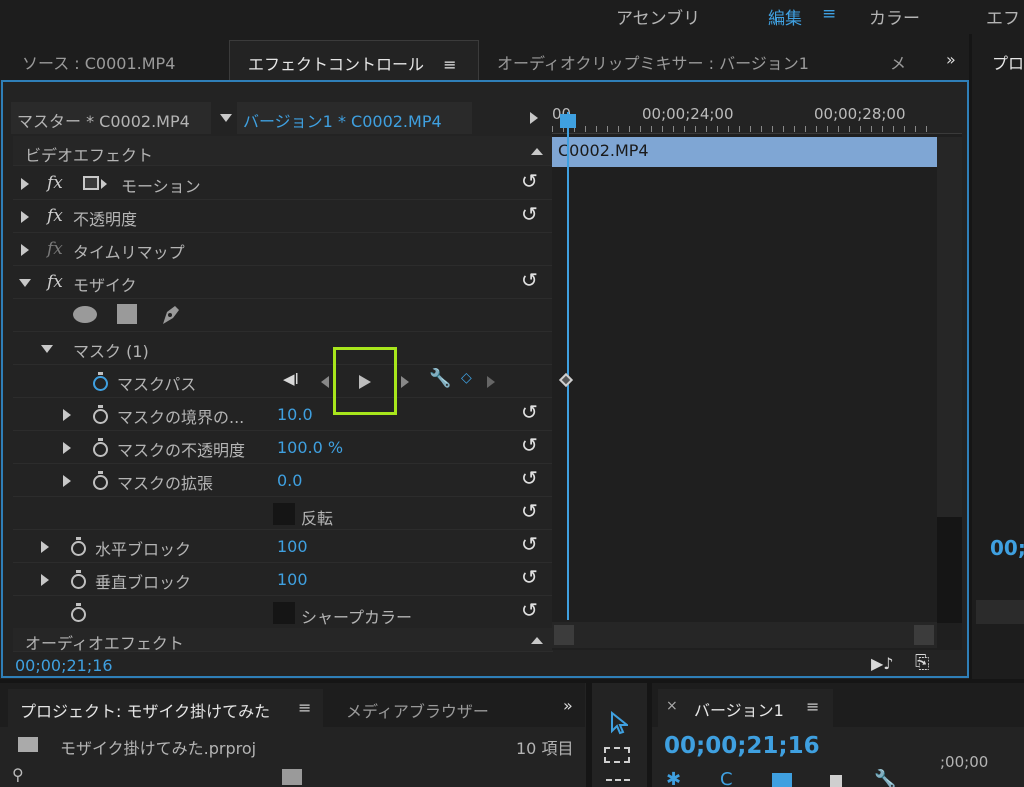  What do you see at coordinates (618, 783) in the screenshot?
I see `ripple-tool-icon` at bounding box center [618, 783].